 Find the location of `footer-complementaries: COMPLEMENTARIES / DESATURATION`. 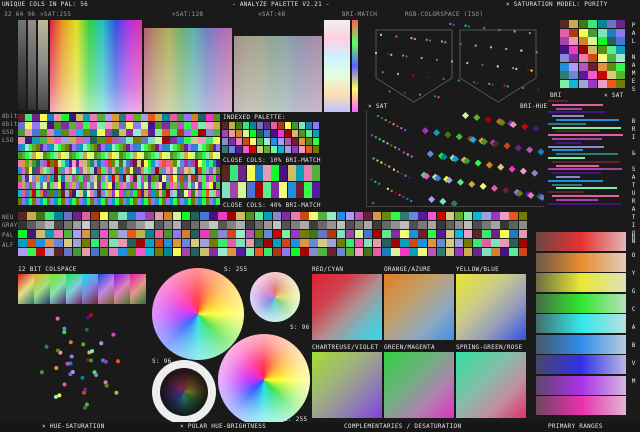

footer-complementaries: COMPLEMENTARIES / DESATURATION is located at coordinates (402, 426).